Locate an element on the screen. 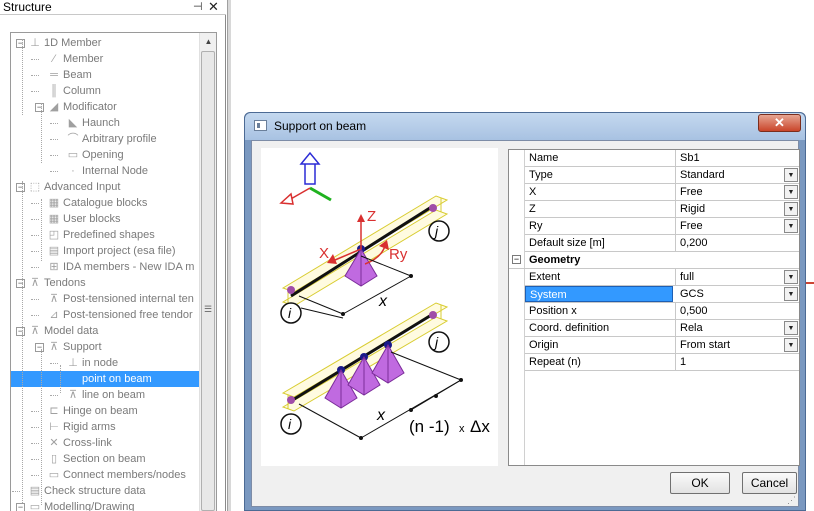 This screenshot has width=814, height=511. tree-item: User blocks is located at coordinates (91, 219).